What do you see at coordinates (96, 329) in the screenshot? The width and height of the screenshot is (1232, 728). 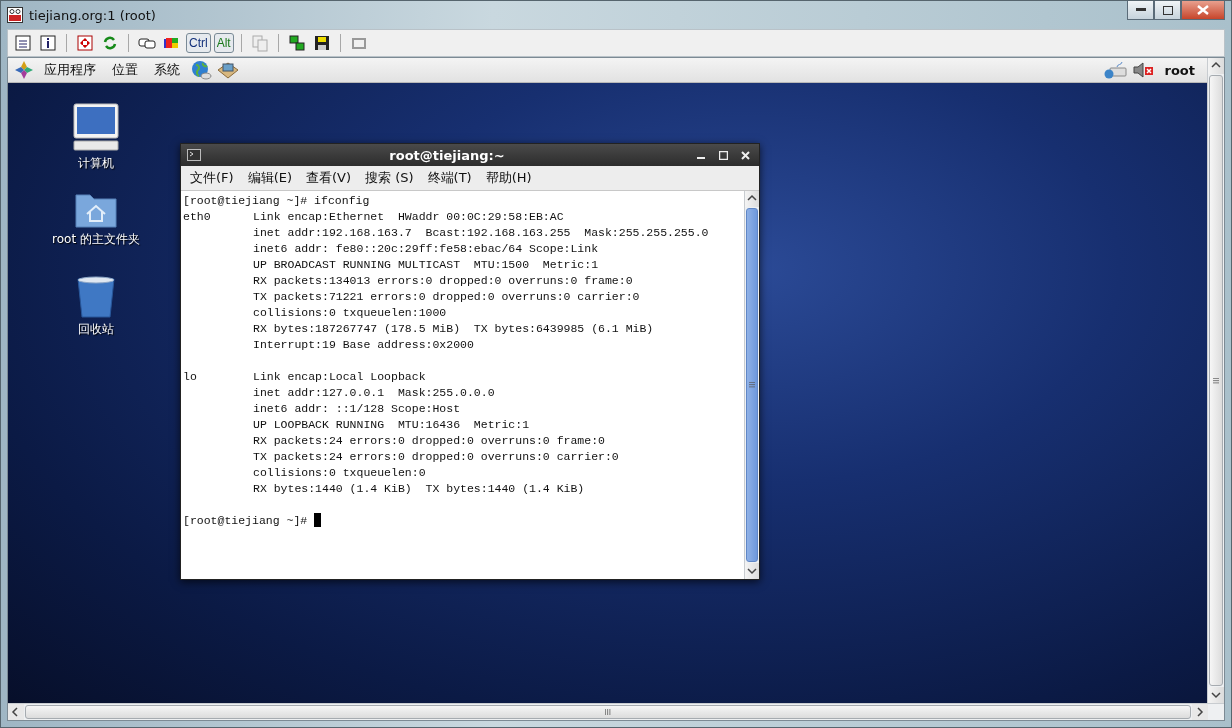 I see `desktop-icon-label: 回收站` at bounding box center [96, 329].